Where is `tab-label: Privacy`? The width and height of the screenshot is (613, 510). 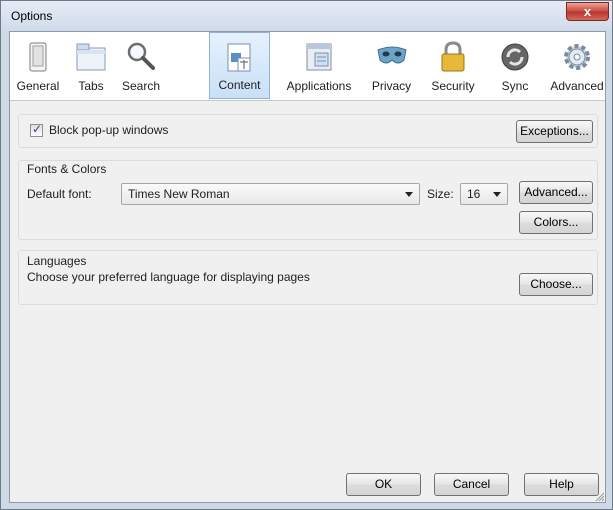
tab-label: Privacy is located at coordinates (391, 86).